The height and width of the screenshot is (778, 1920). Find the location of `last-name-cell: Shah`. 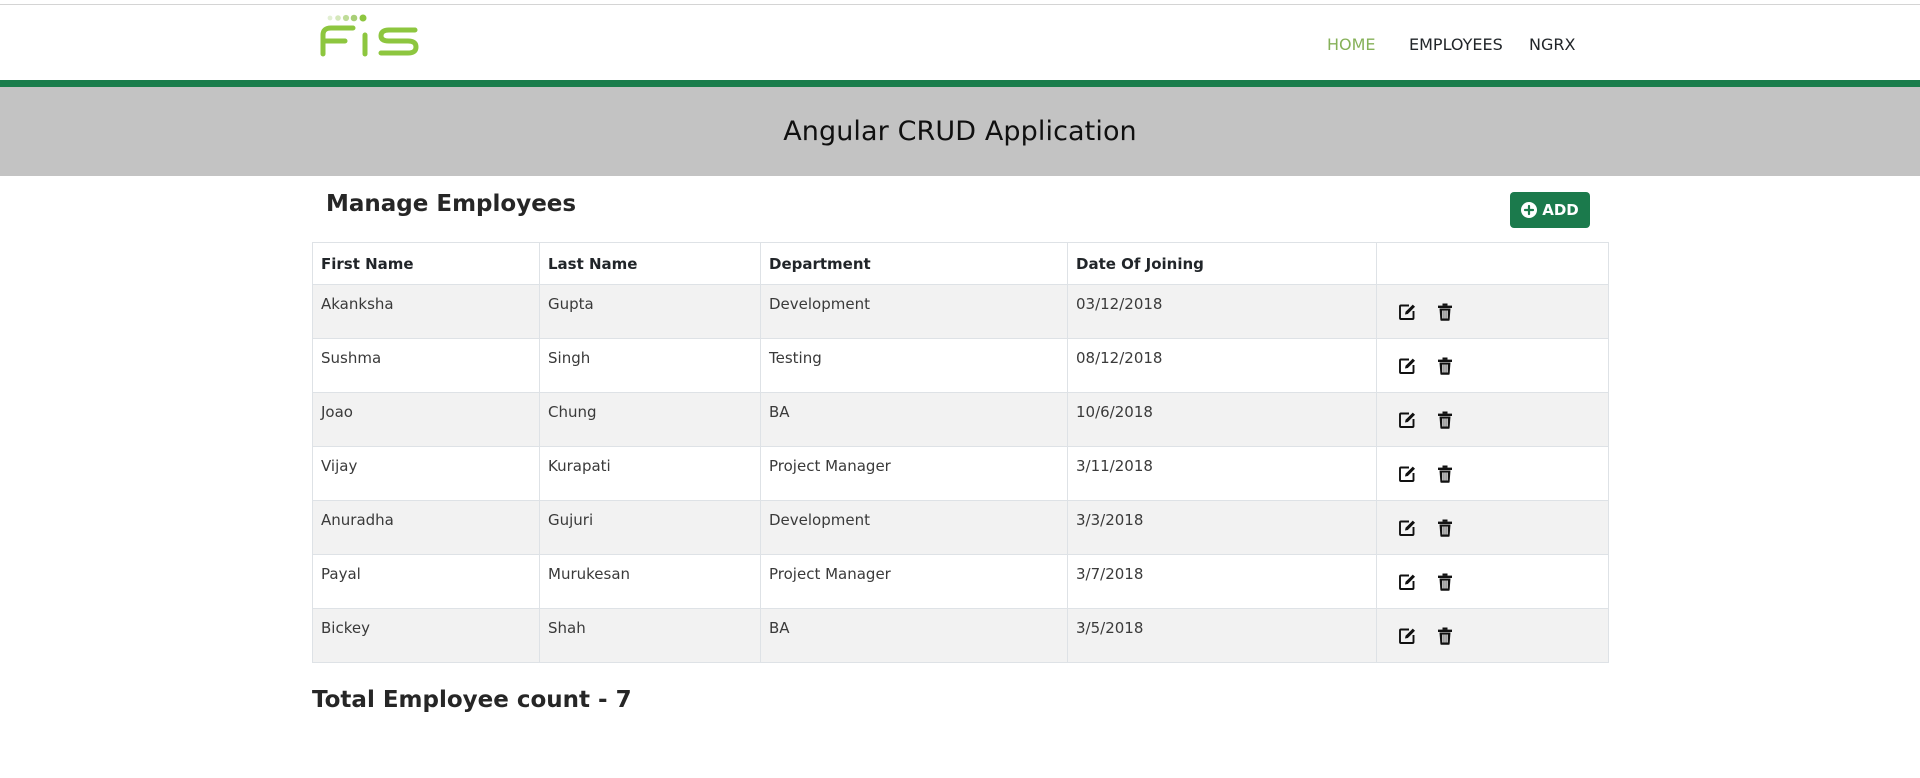

last-name-cell: Shah is located at coordinates (650, 635).